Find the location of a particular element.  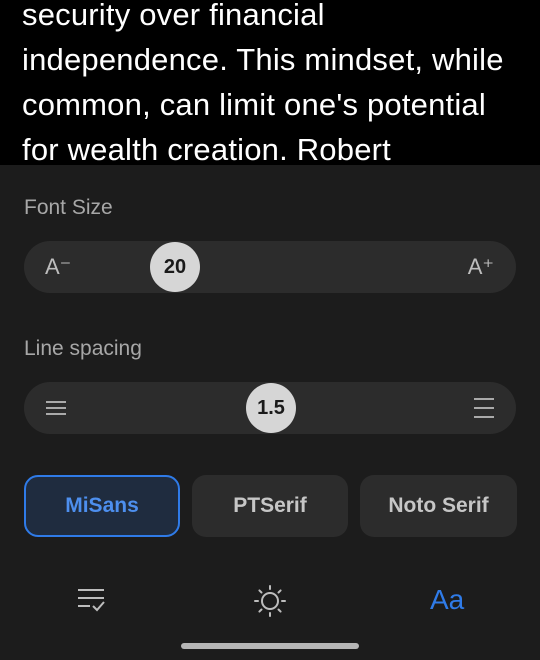

decrease-font-size-icon: A⁻ is located at coordinates (58, 267).